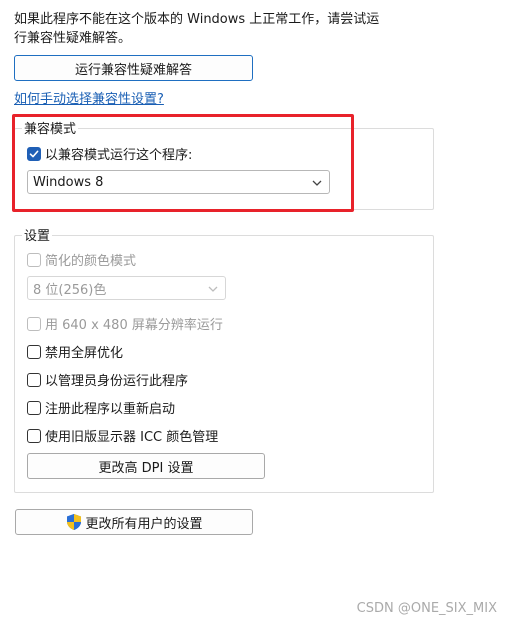  What do you see at coordinates (197, 19) in the screenshot?
I see `intro-line-1: 如果此程序不能在这个版本的 Windows 上正常工作，请尝试运` at bounding box center [197, 19].